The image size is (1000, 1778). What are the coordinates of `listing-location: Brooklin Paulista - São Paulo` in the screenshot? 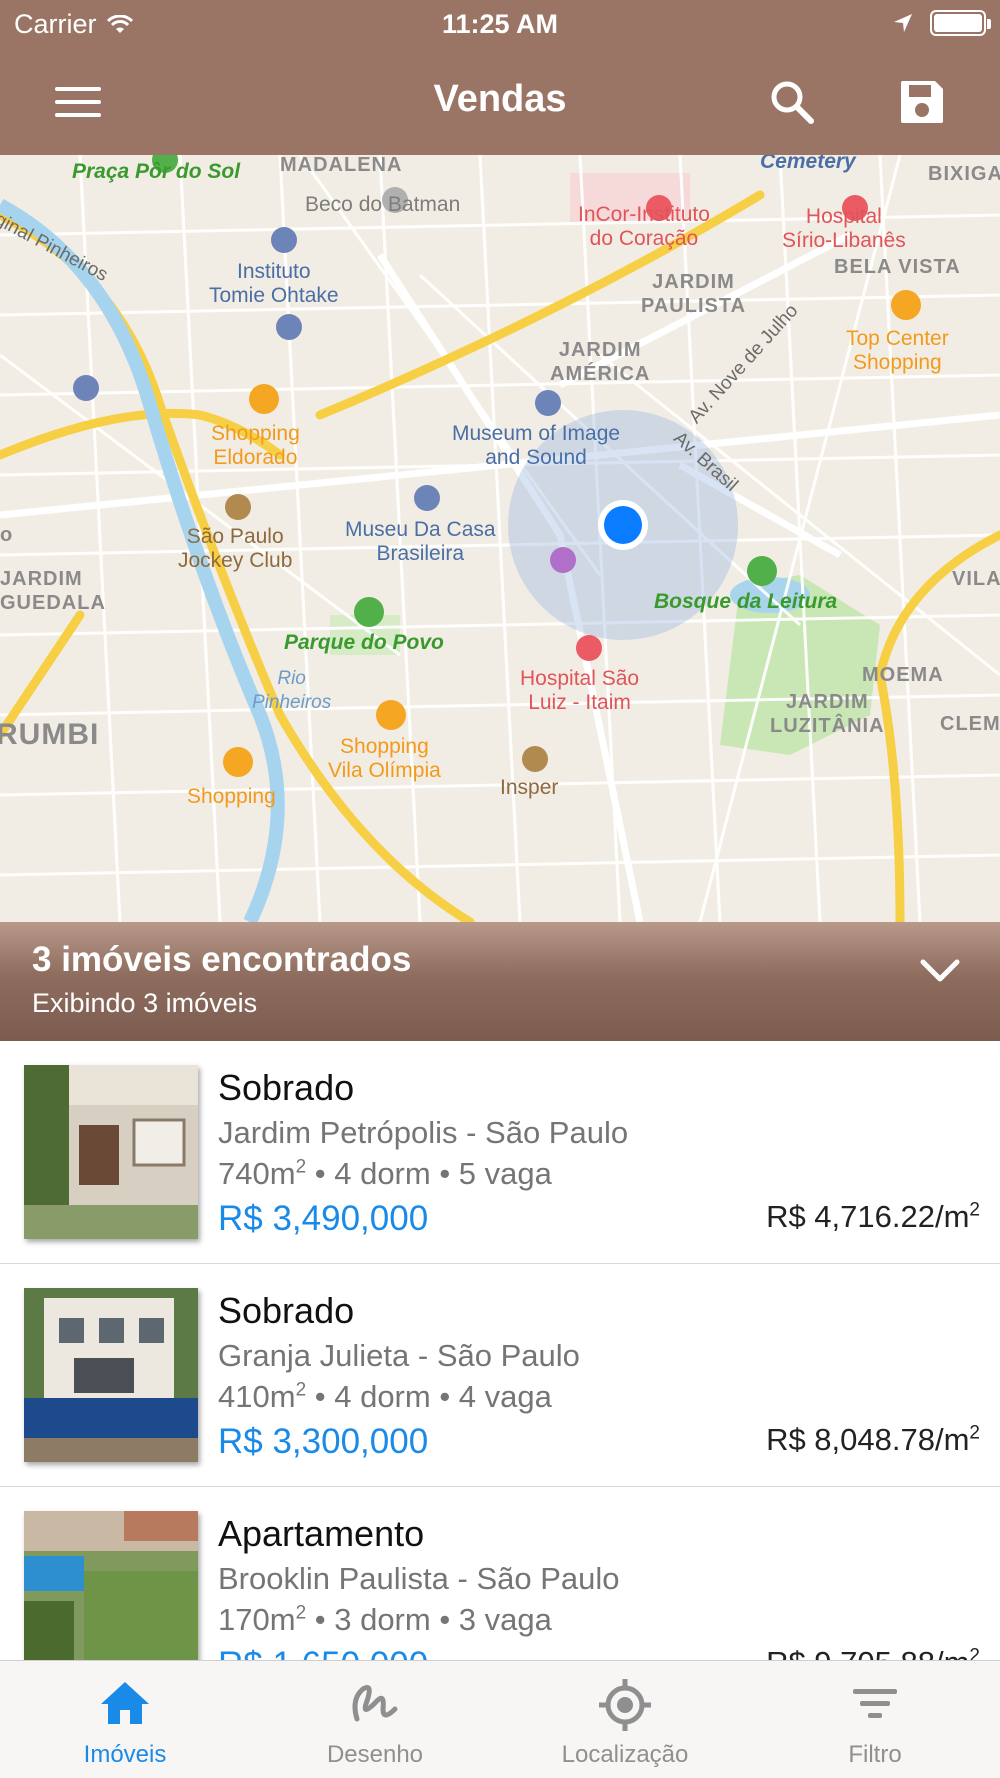 It's located at (419, 1578).